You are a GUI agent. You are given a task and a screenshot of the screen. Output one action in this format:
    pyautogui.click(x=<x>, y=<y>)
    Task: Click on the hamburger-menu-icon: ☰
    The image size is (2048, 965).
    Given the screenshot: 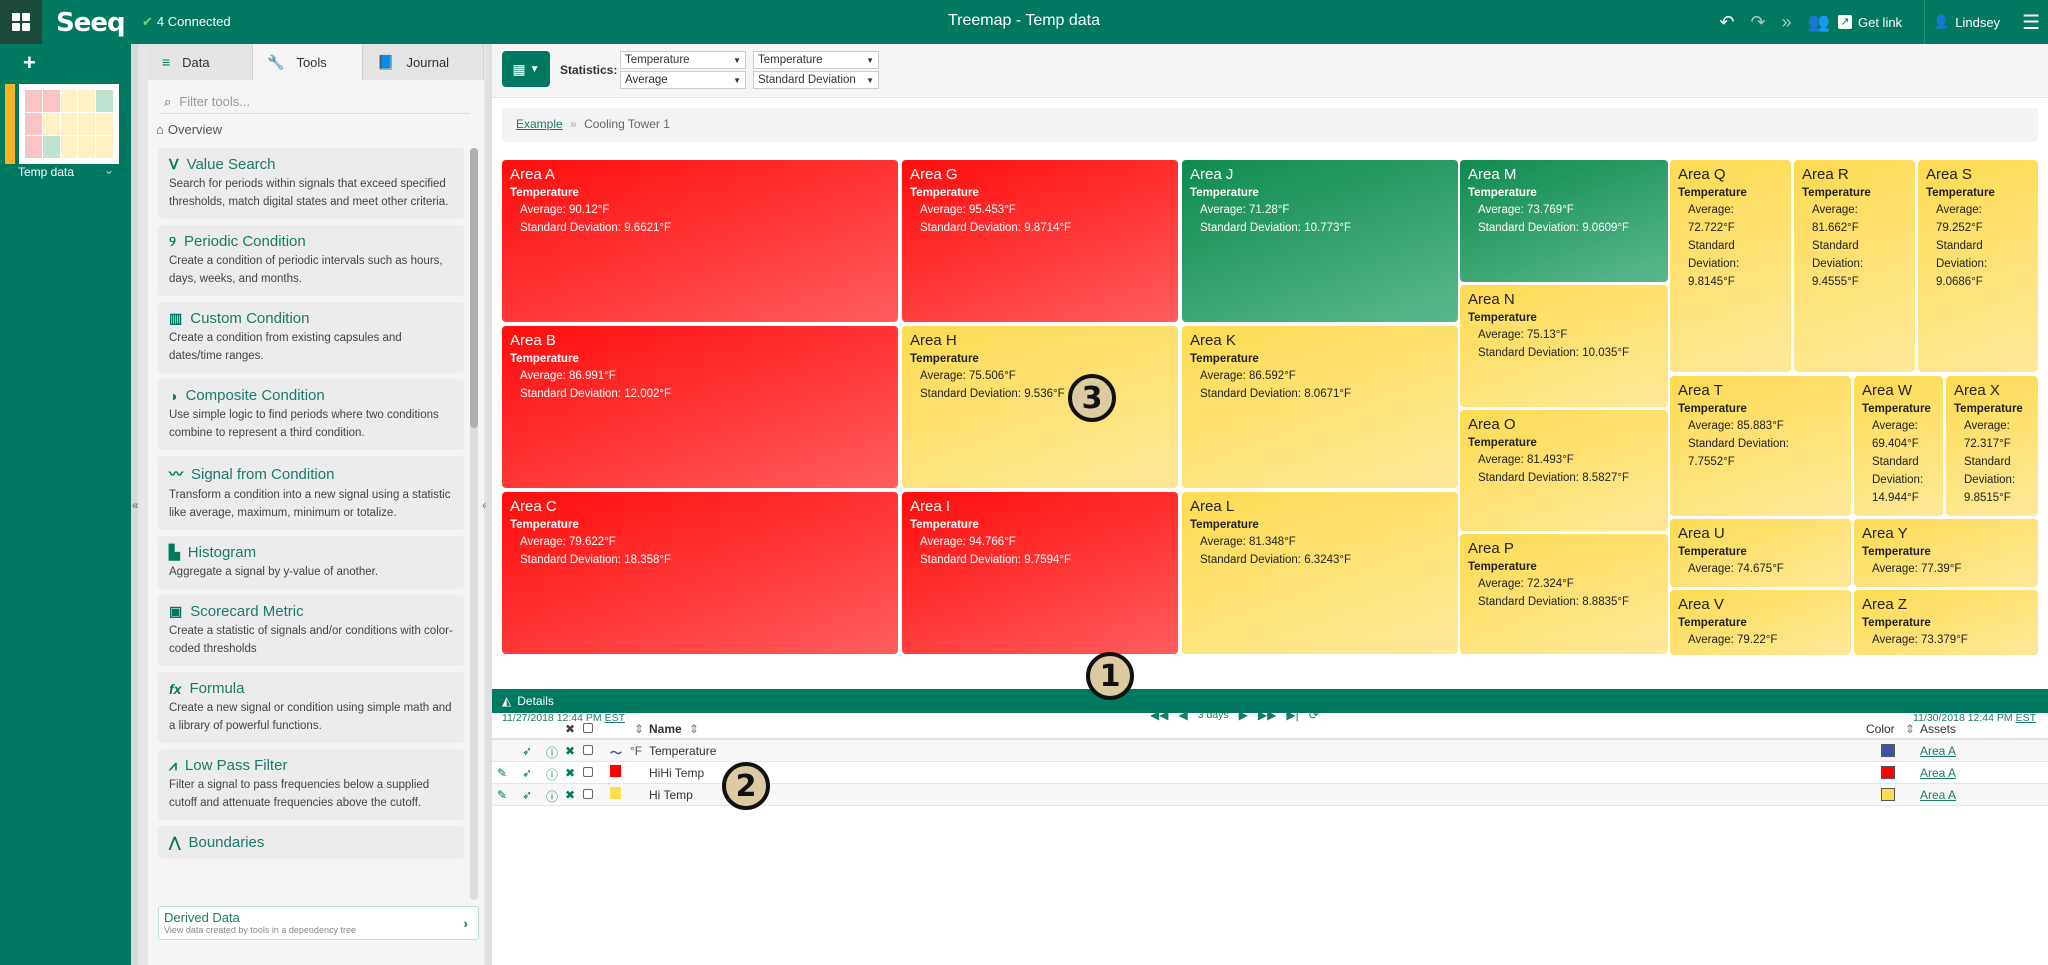 What is the action you would take?
    pyautogui.click(x=2031, y=22)
    